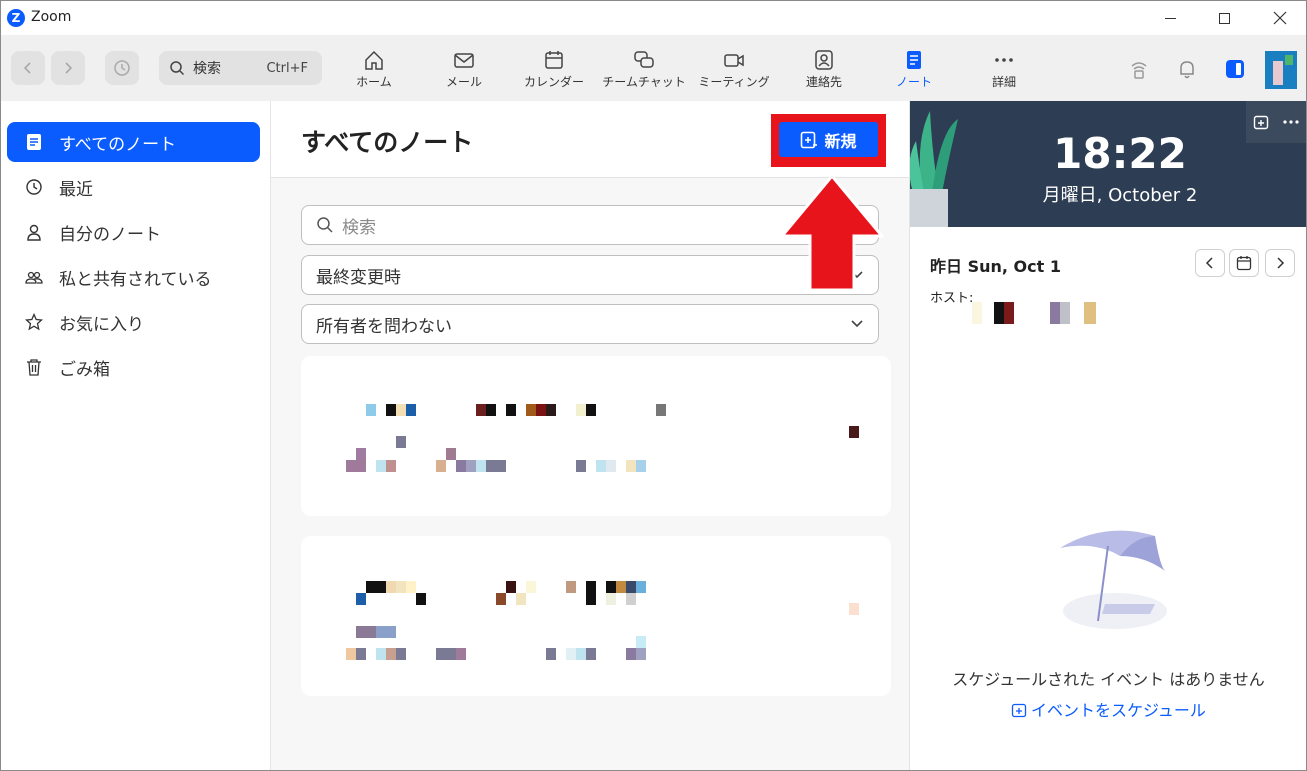 This screenshot has width=1307, height=771. What do you see at coordinates (824, 60) in the screenshot?
I see `contacts-icon` at bounding box center [824, 60].